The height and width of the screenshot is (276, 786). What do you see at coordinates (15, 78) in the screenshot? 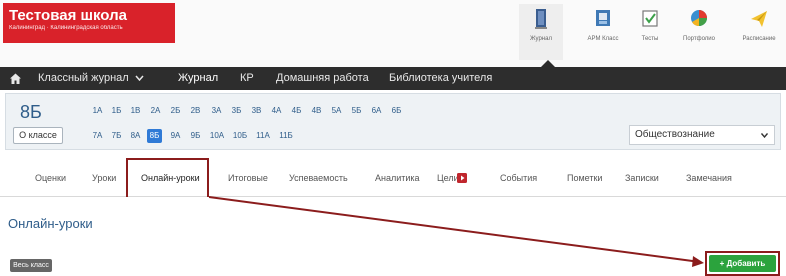
I see `home-icon` at bounding box center [15, 78].